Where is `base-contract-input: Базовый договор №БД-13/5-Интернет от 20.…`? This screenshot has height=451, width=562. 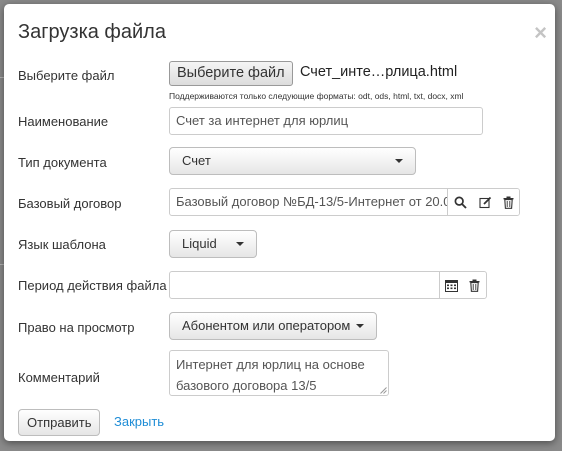 base-contract-input: Базовый договор №БД-13/5-Интернет от 20.… is located at coordinates (308, 202).